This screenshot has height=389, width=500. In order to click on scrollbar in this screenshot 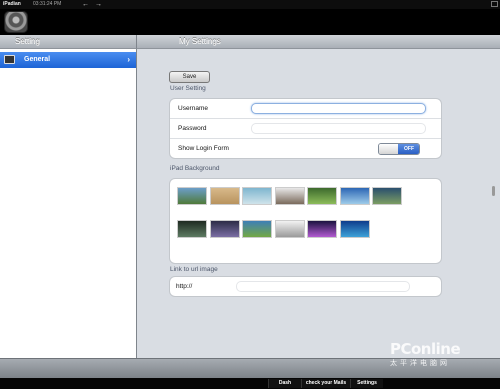, I will do `click(493, 191)`.